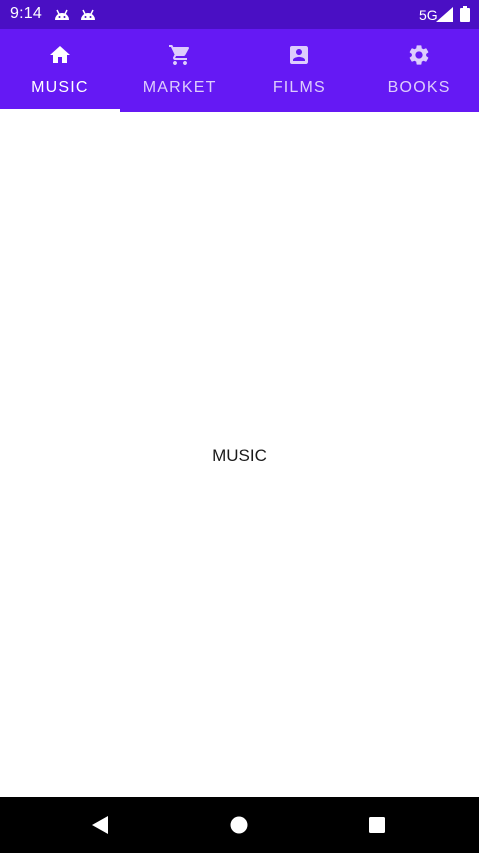 Image resolution: width=479 pixels, height=853 pixels. Describe the element at coordinates (419, 87) in the screenshot. I see `tab-label: BOOKS` at that location.